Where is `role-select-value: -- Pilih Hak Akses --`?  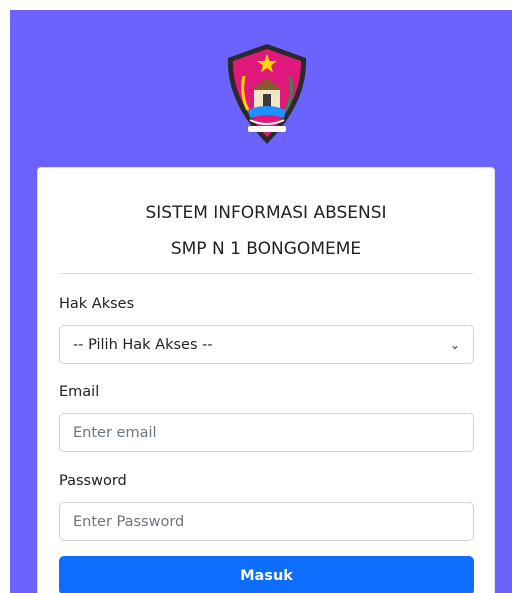 role-select-value: -- Pilih Hak Akses -- is located at coordinates (143, 344).